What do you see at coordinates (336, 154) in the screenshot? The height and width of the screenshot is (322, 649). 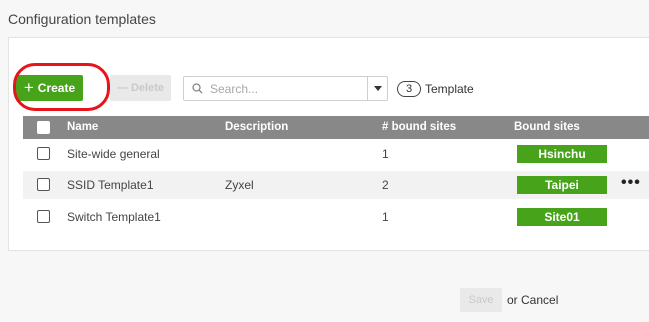 I see `table-row: Site-wide general 1 Hsinchu` at bounding box center [336, 154].